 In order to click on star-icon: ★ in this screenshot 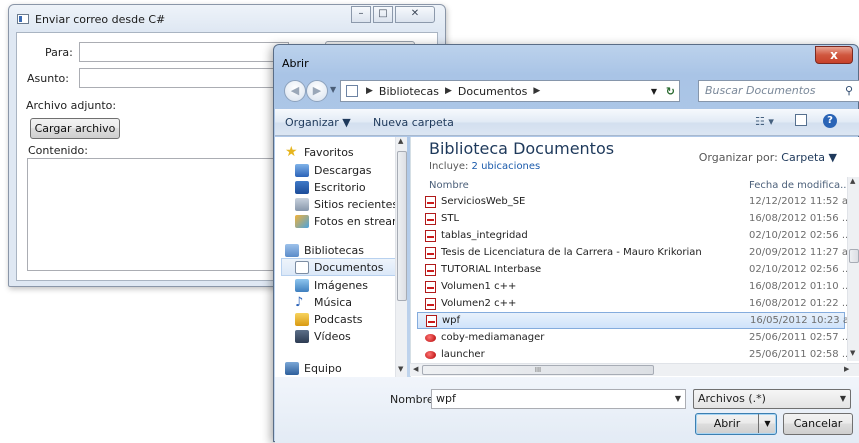, I will do `click(291, 151)`.